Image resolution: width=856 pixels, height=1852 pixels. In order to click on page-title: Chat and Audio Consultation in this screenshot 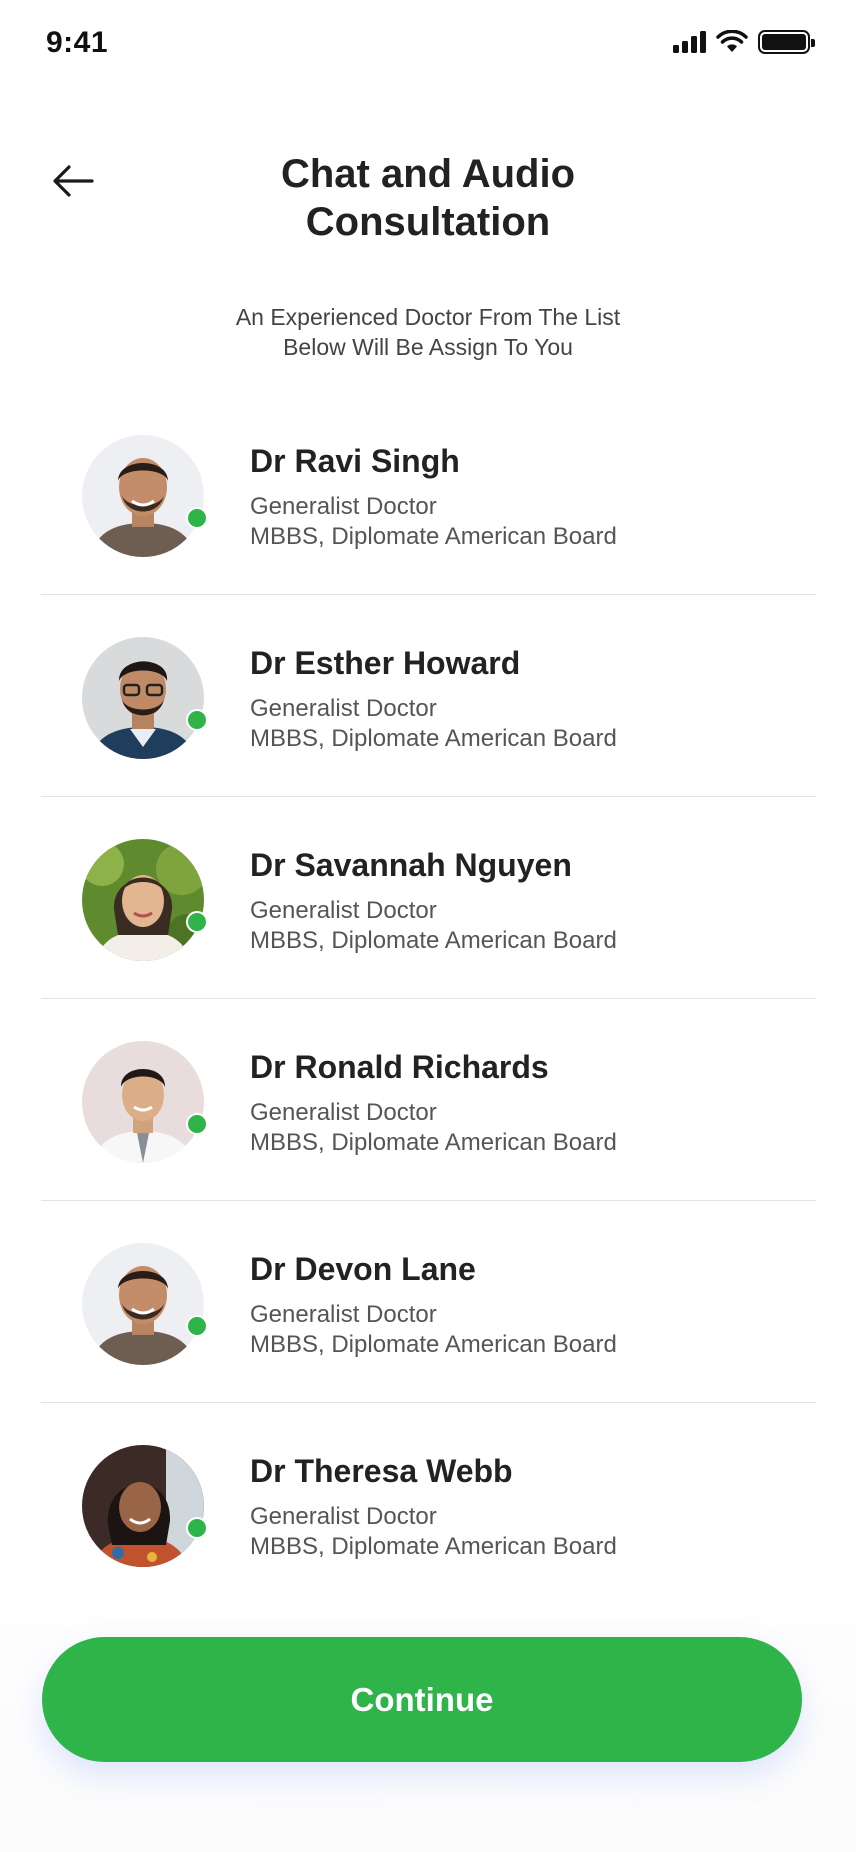, I will do `click(428, 198)`.